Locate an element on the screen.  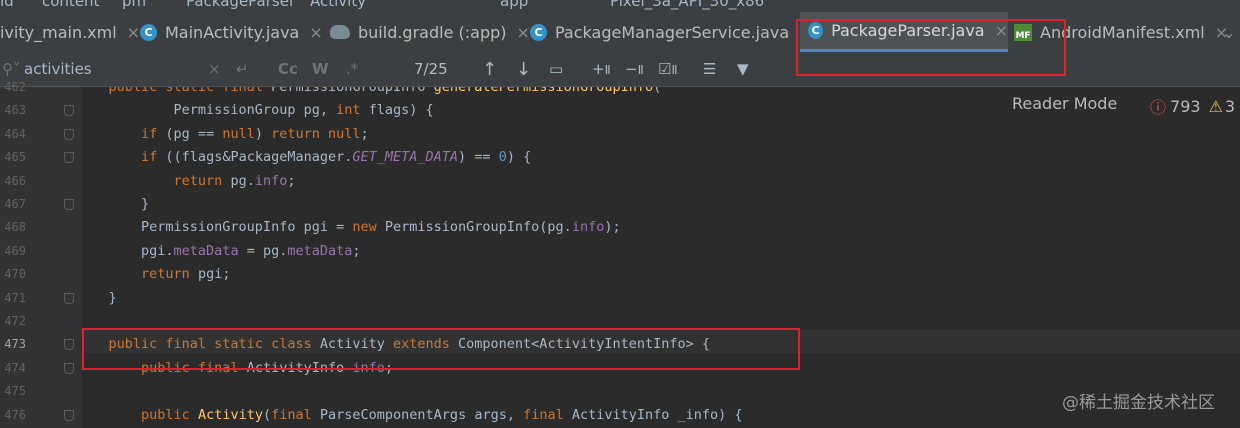
line-number: 474 is located at coordinates (15, 367).